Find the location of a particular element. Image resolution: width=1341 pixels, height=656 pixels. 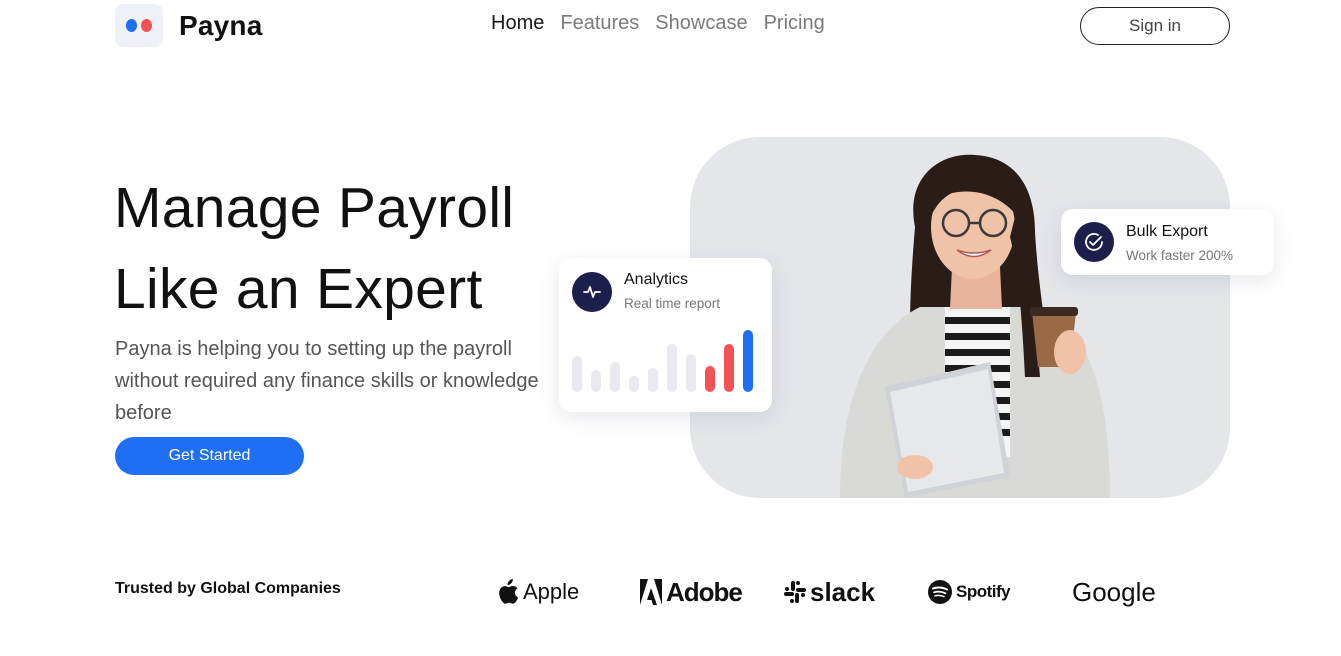

check-circle-icon is located at coordinates (1094, 242).